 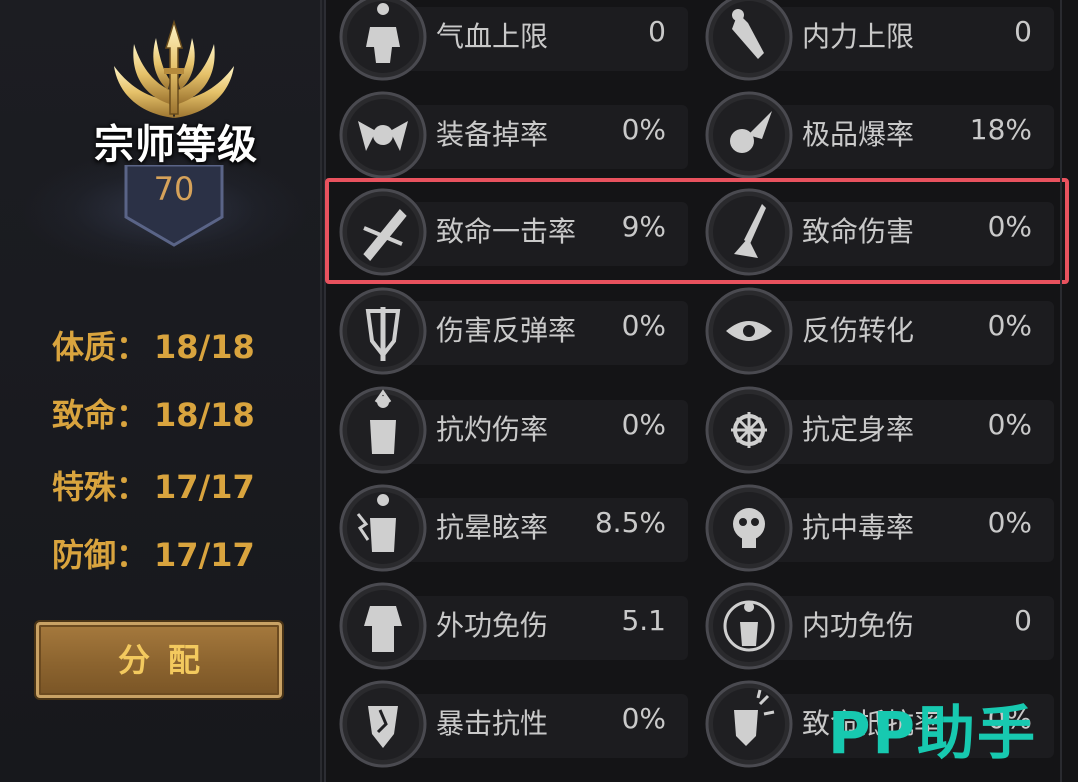 I want to click on stat-card: 抗灼伤率 0%, so click(x=512, y=430).